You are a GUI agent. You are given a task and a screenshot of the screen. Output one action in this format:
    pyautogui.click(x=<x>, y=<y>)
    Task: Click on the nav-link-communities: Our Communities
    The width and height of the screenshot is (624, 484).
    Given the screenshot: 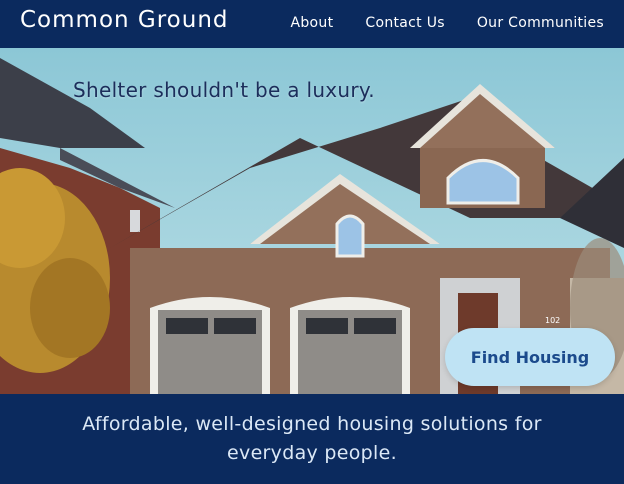 What is the action you would take?
    pyautogui.click(x=540, y=23)
    